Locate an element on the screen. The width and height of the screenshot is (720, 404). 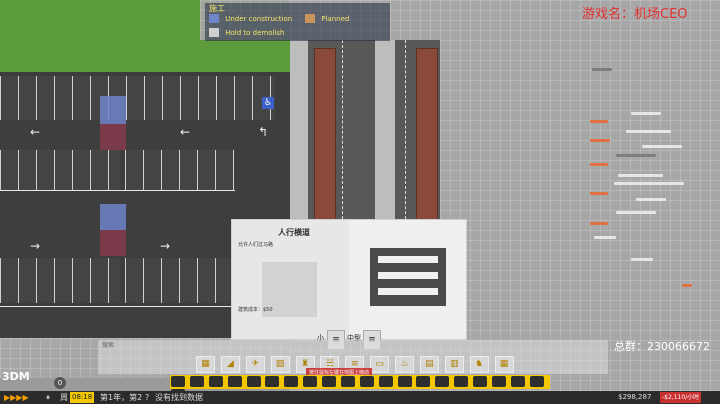
tooltip-info: 人行横道 允许人们过马路 建筑成本：$50 is located at coordinates (290, 279).